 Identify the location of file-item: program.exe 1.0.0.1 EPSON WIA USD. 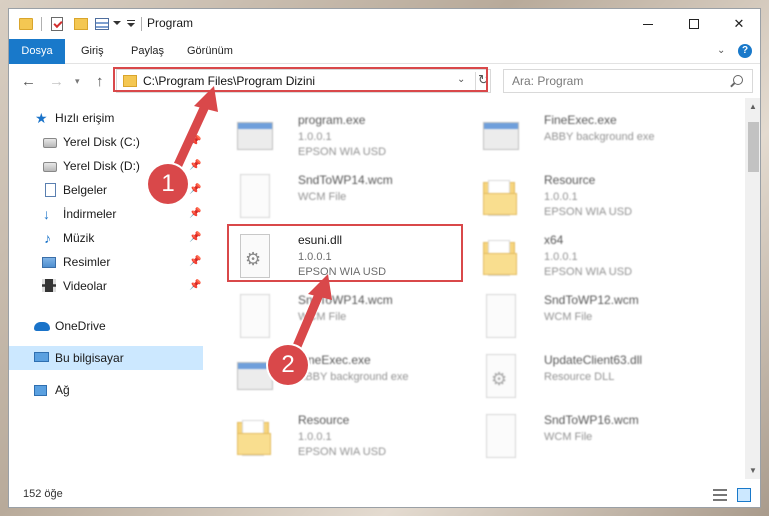
(349, 137).